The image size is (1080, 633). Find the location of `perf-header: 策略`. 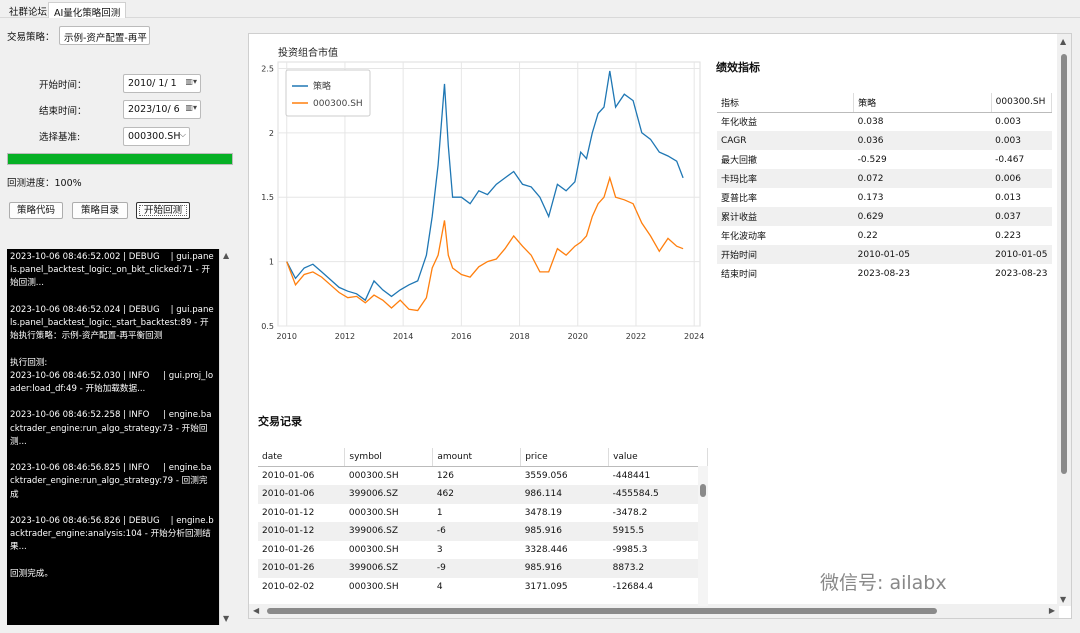

perf-header: 策略 is located at coordinates (922, 103).